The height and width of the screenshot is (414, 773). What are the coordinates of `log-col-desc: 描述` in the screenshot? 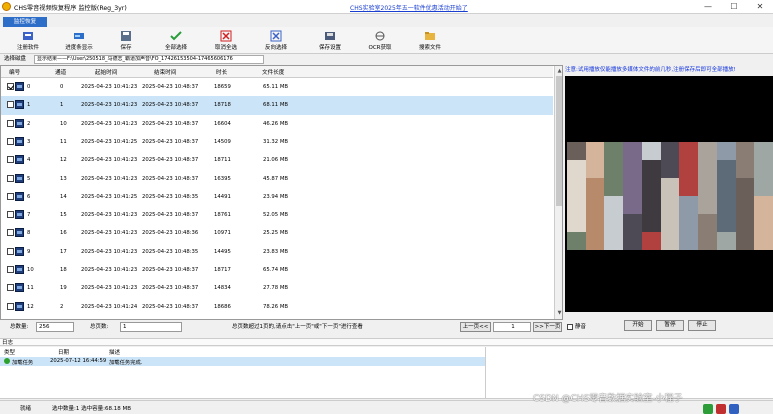 It's located at (114, 352).